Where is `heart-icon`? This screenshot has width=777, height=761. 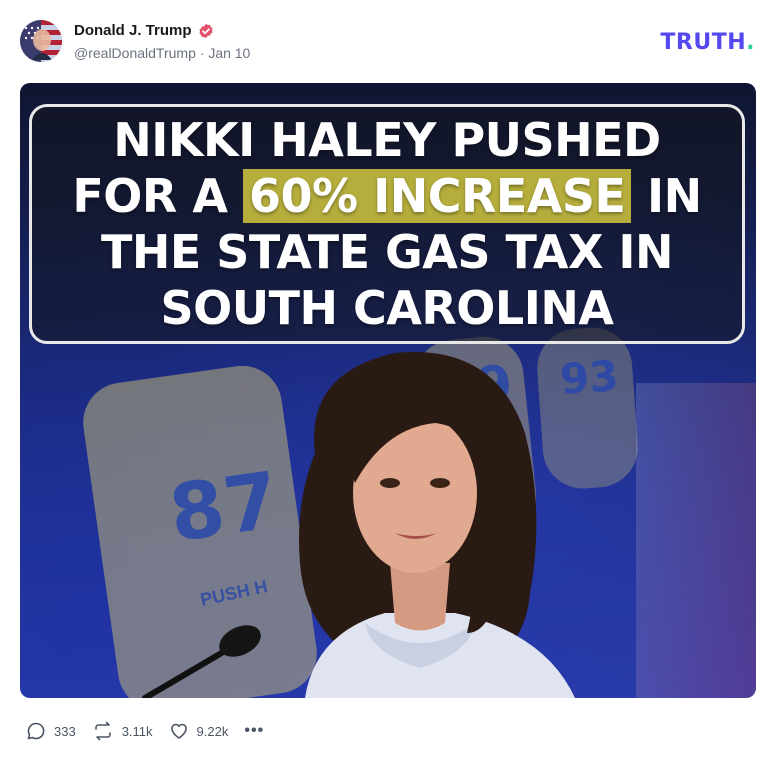 heart-icon is located at coordinates (179, 731).